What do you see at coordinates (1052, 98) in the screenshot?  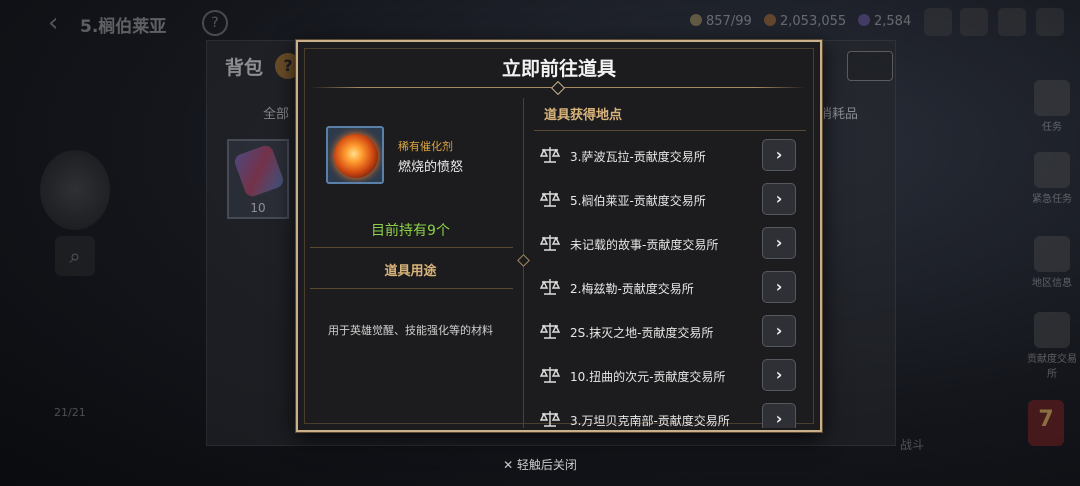 I see `quest-icon` at bounding box center [1052, 98].